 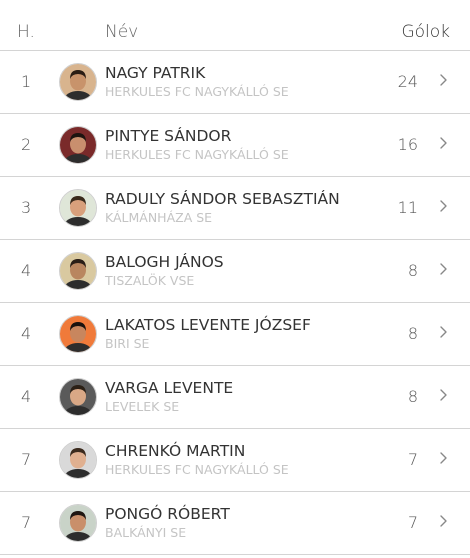 I want to click on player-name: BALOGH JÁNOS, so click(x=164, y=262).